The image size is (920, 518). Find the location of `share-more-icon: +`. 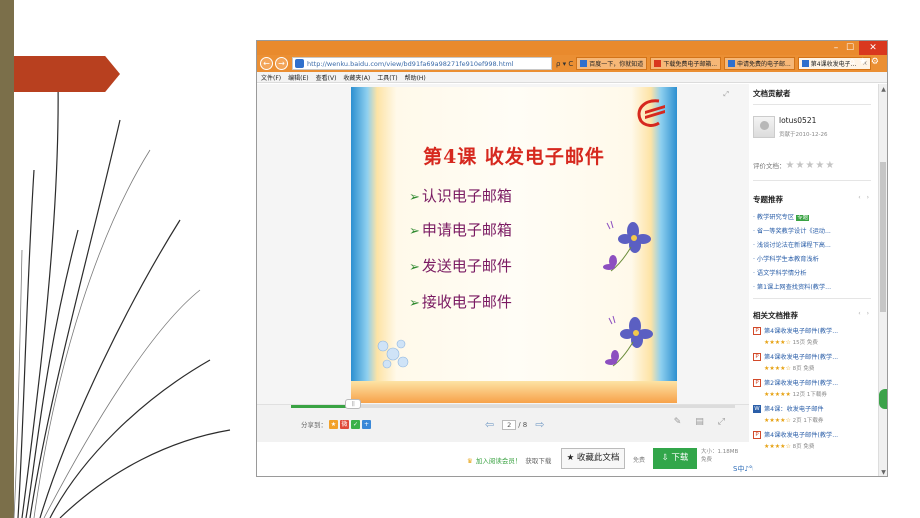

share-more-icon: + is located at coordinates (366, 424).